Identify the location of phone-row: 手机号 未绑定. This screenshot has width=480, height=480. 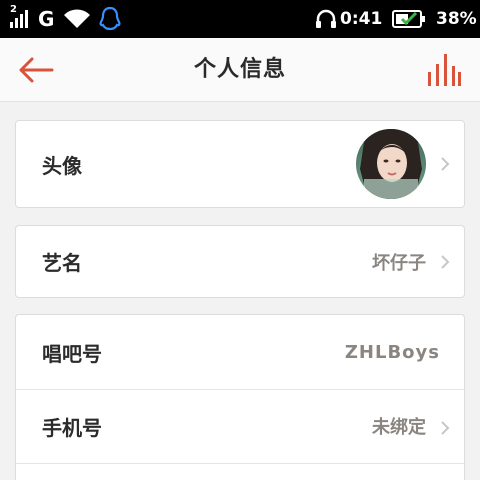
(241, 426).